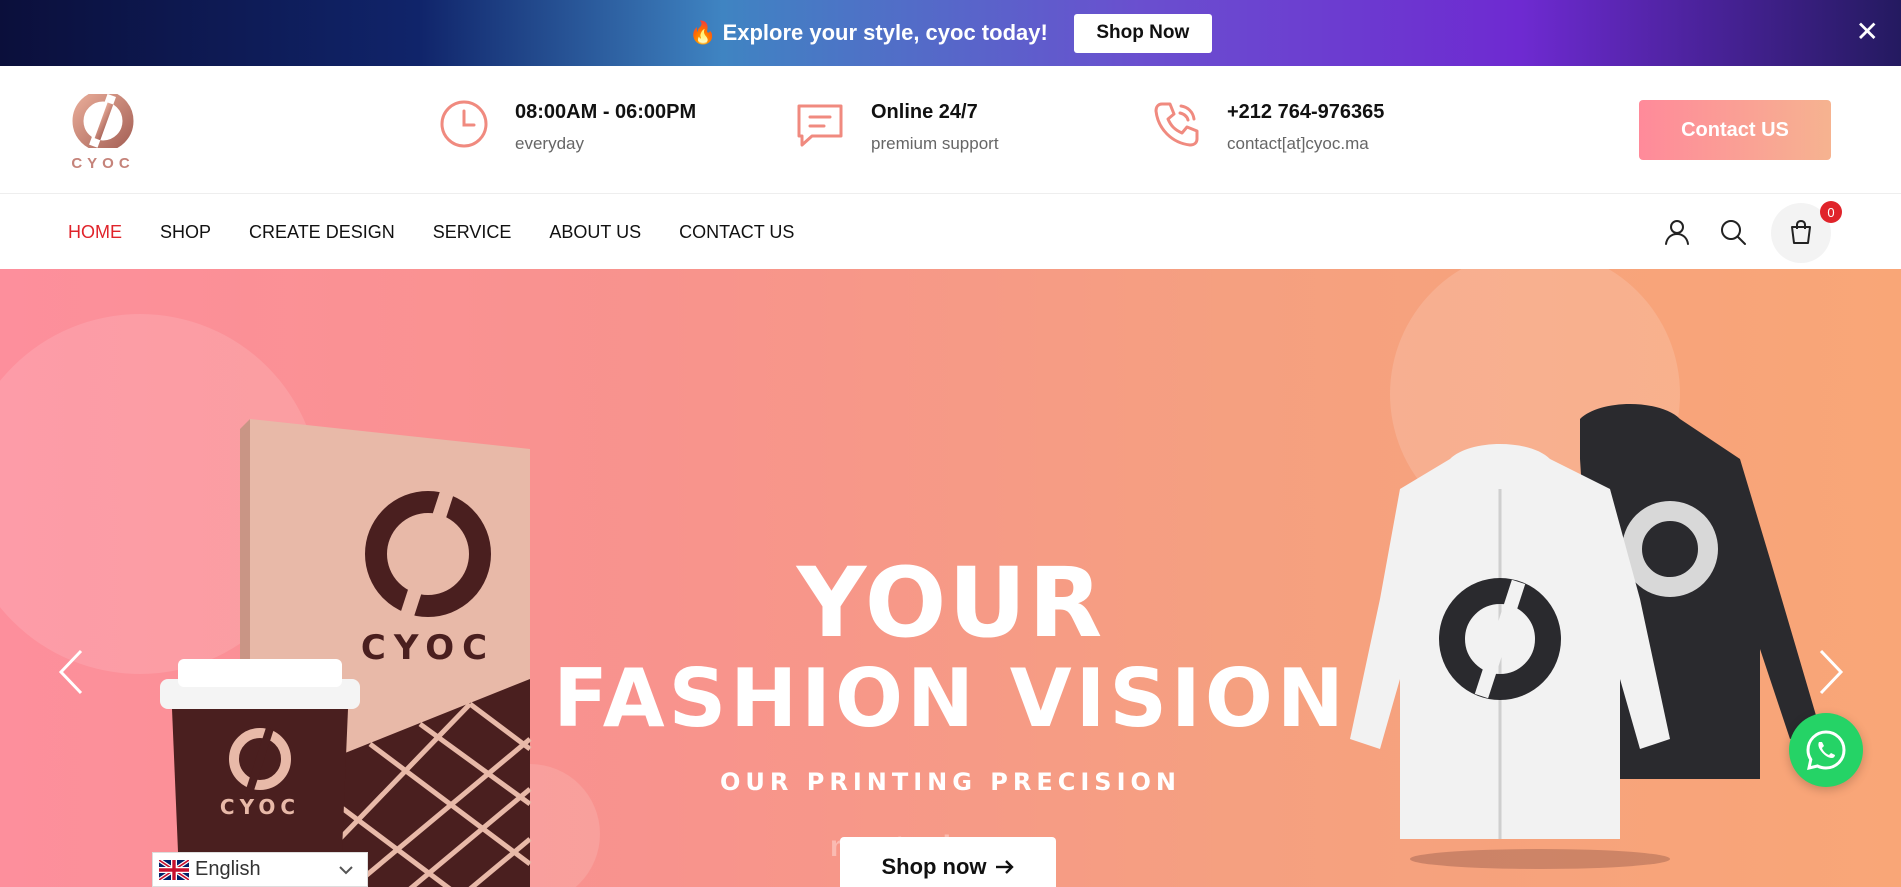  I want to click on chat-icon, so click(820, 125).